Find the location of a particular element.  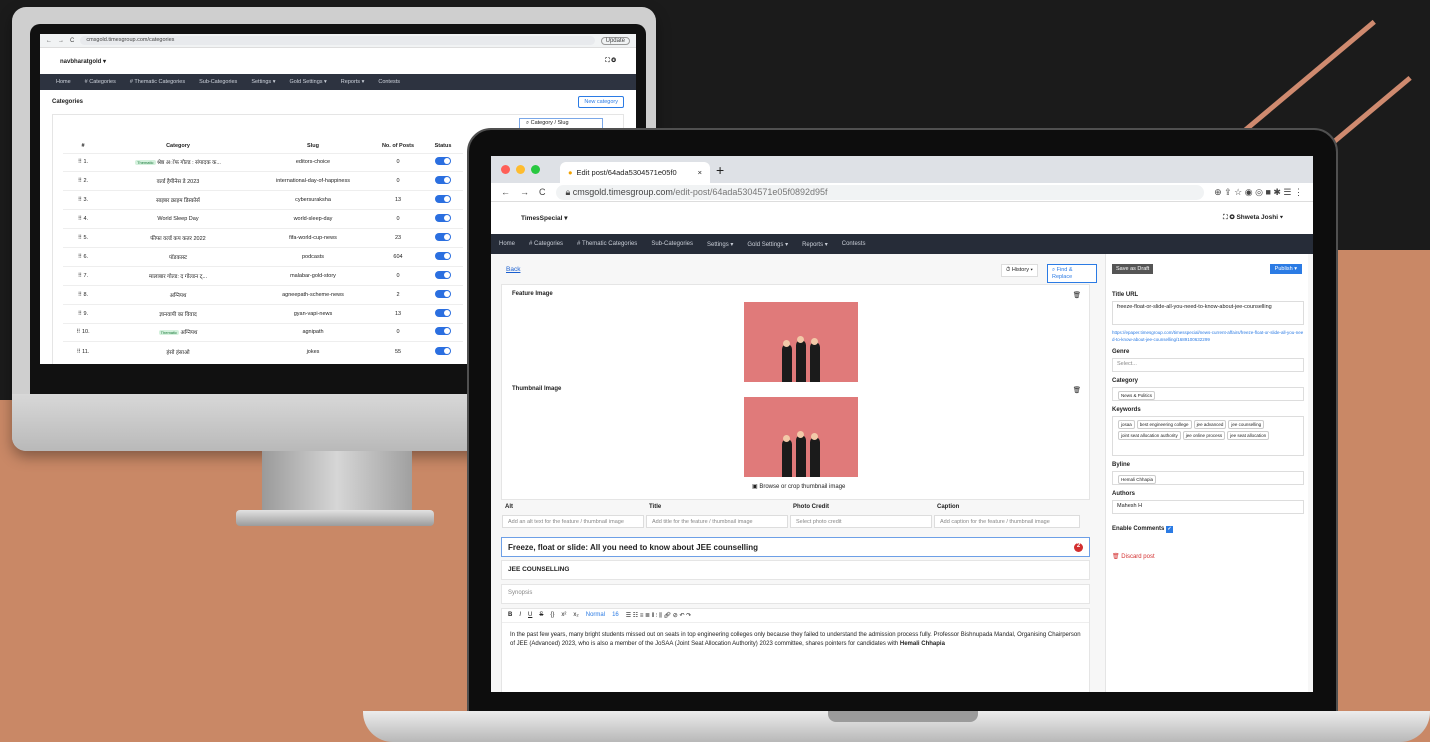

new-tab-button: + is located at coordinates (720, 170).